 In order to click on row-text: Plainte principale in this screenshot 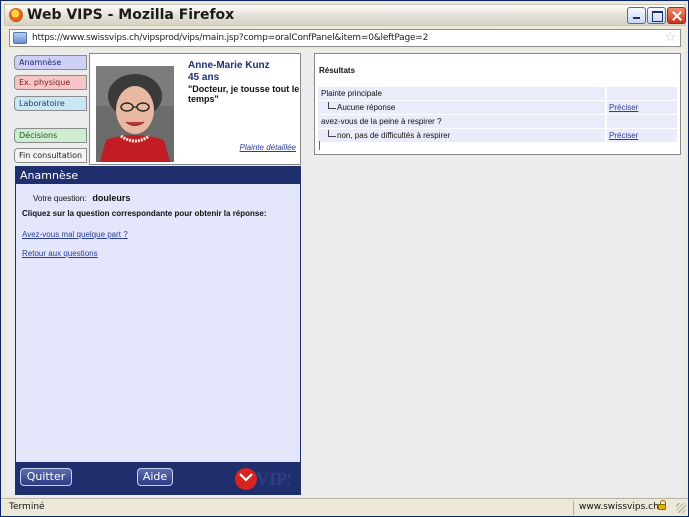, I will do `click(461, 93)`.